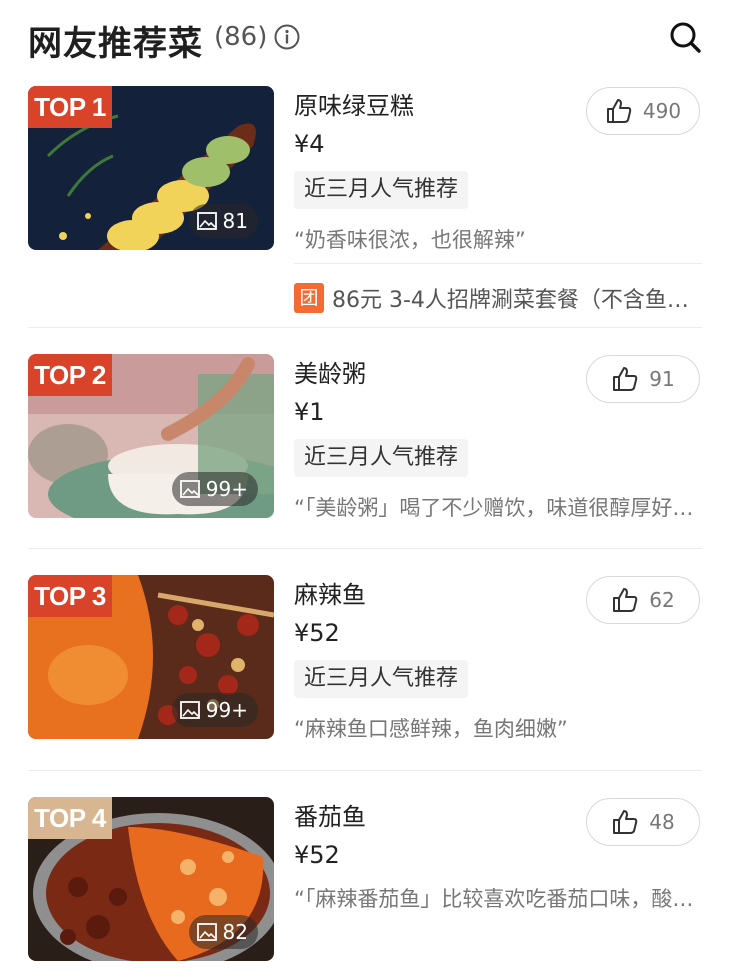  I want to click on rank-badge: TOP 1, so click(70, 107).